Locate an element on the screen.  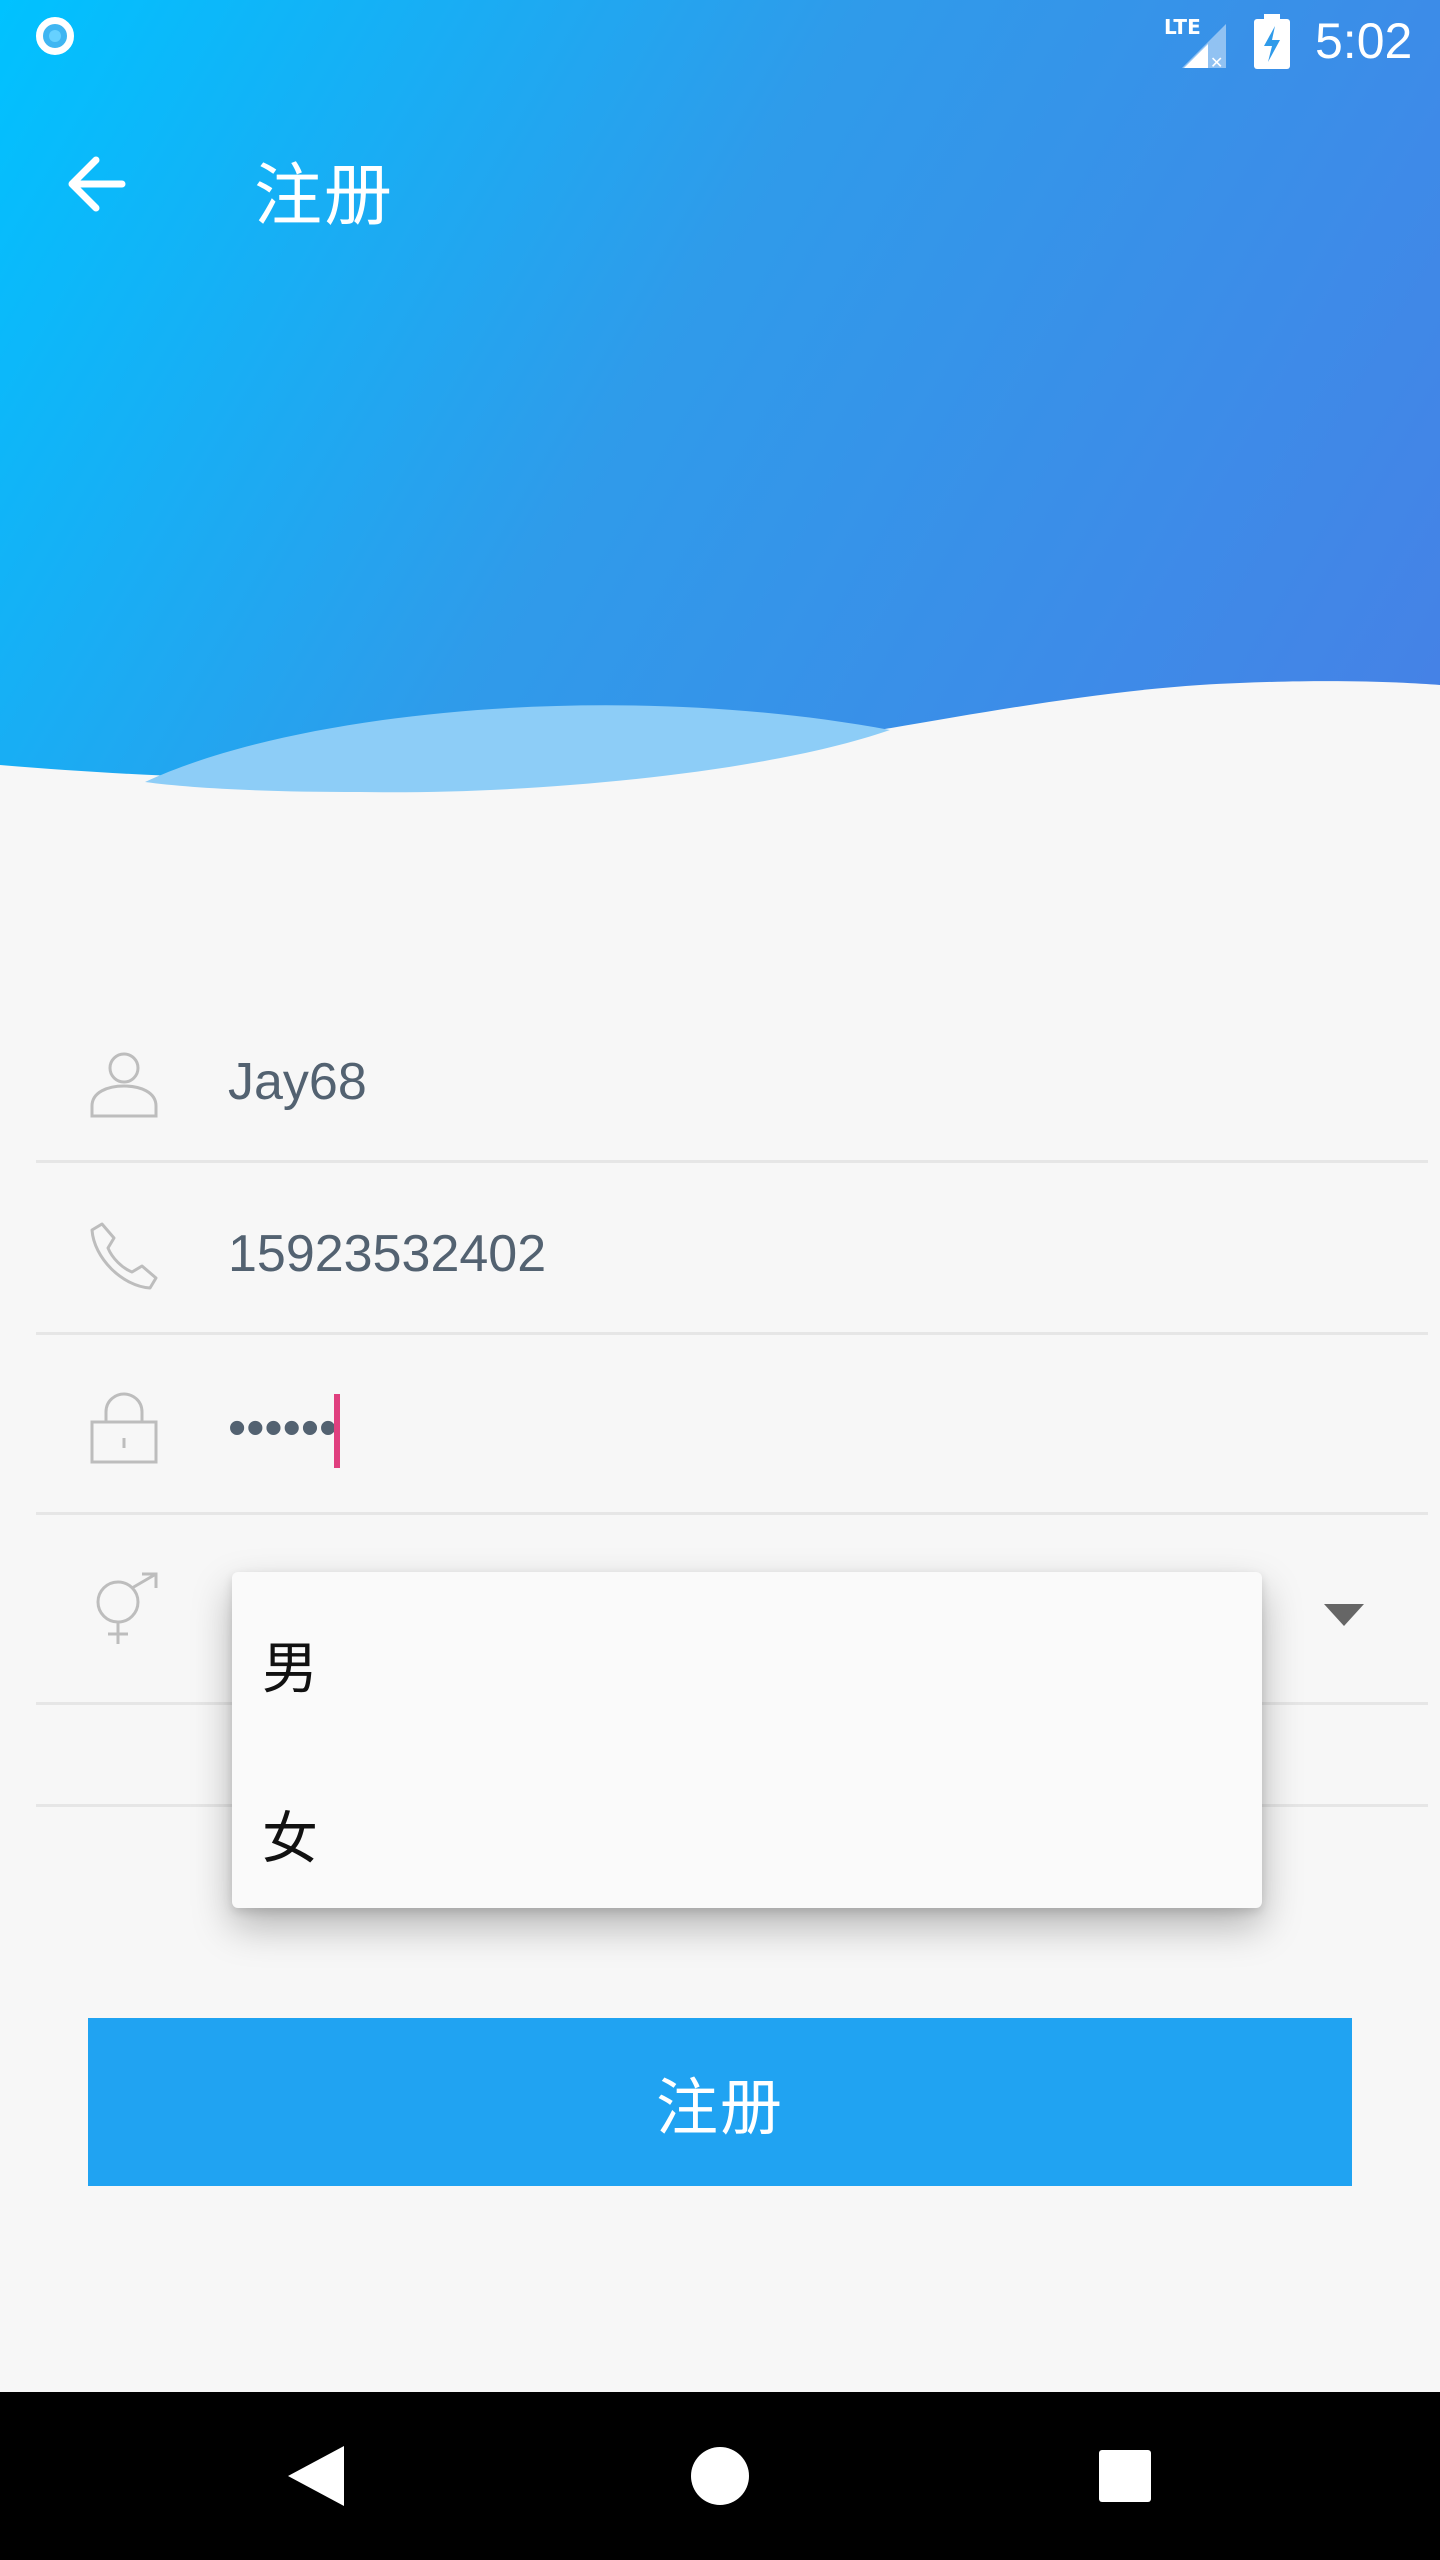
lte-signal-icon: LTE ✕ is located at coordinates (1195, 42).